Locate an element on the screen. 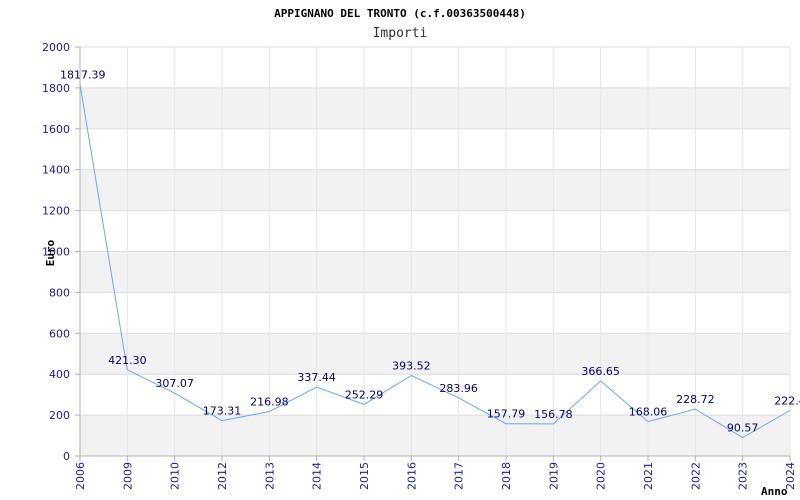 The image size is (800, 500). data-label: 252.29 is located at coordinates (364, 394).